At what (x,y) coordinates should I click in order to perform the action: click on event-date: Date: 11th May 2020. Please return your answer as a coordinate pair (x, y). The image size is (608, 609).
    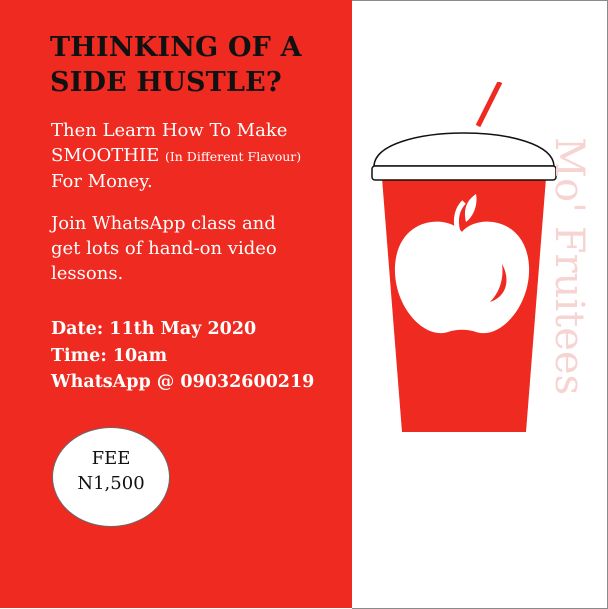
    Looking at the image, I should click on (154, 329).